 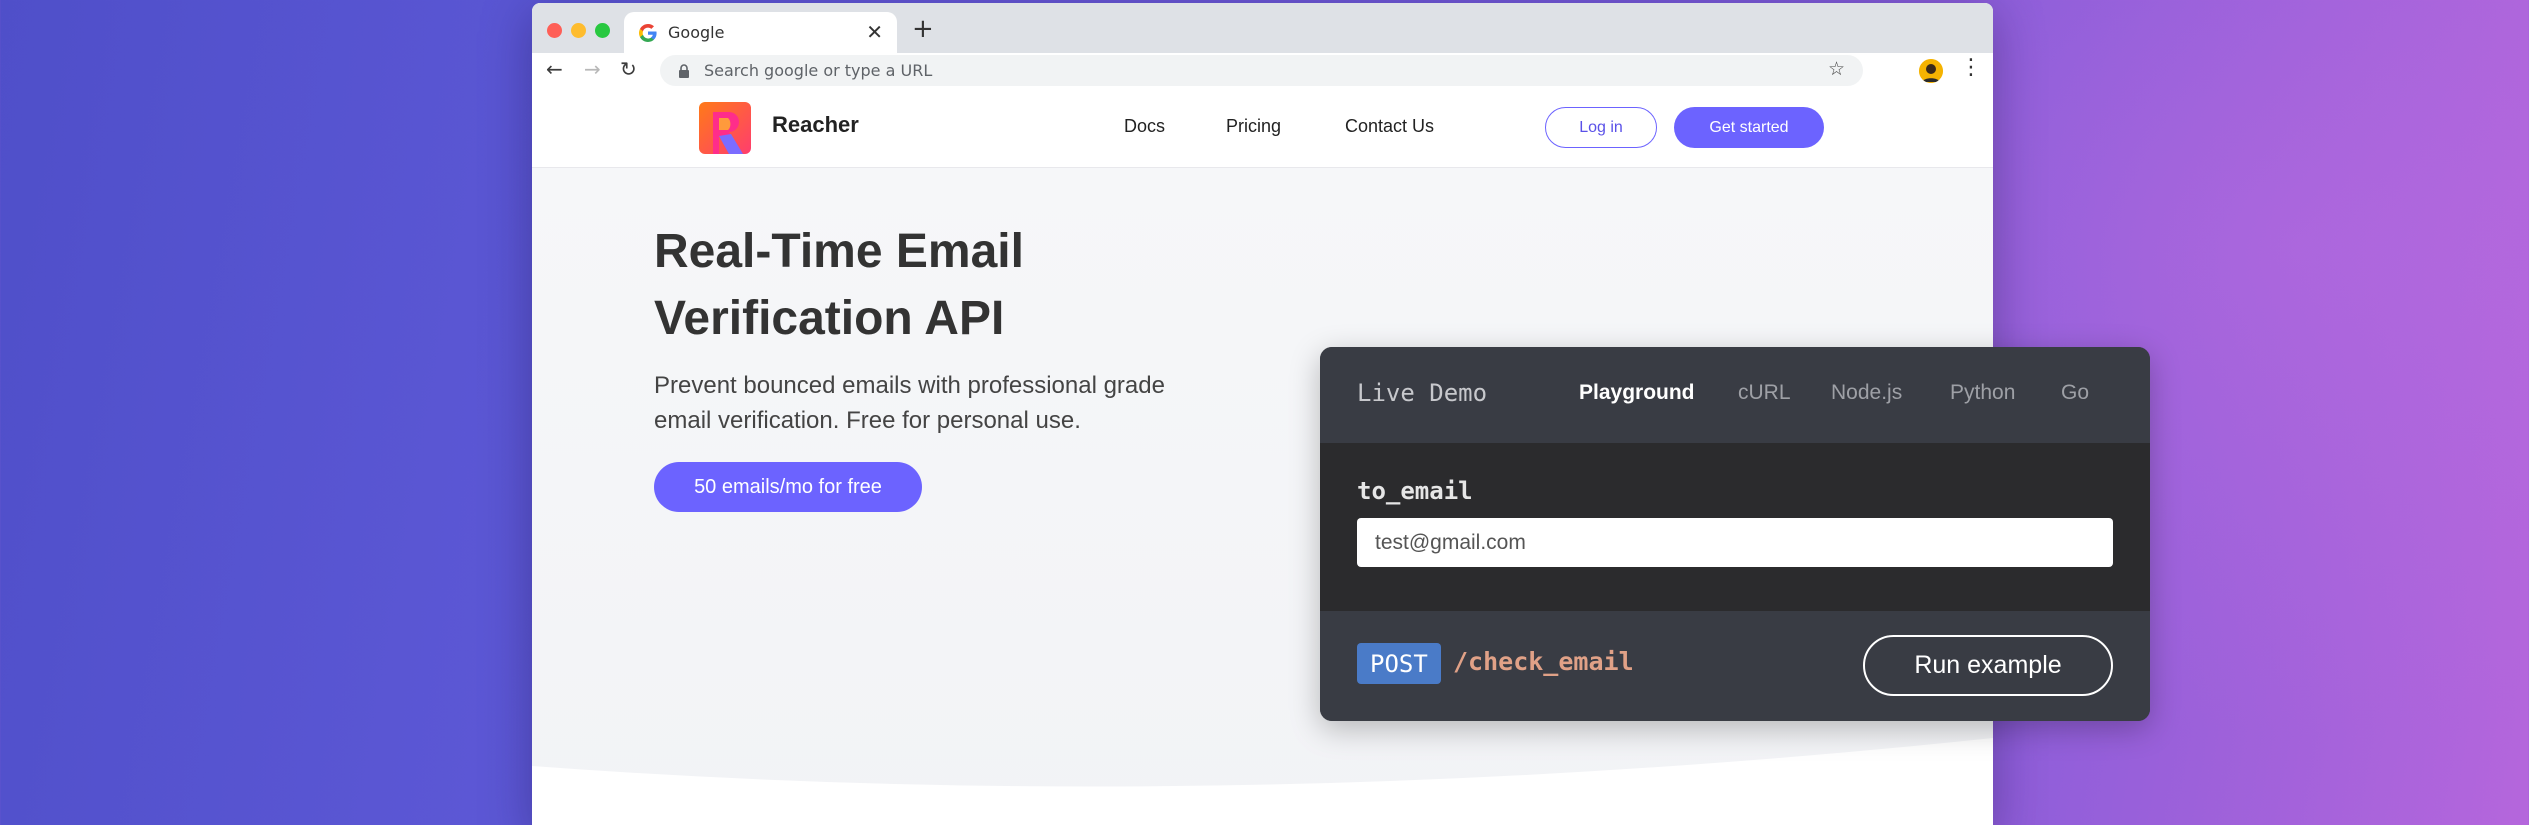 I want to click on new-tab-button: +, so click(x=923, y=29).